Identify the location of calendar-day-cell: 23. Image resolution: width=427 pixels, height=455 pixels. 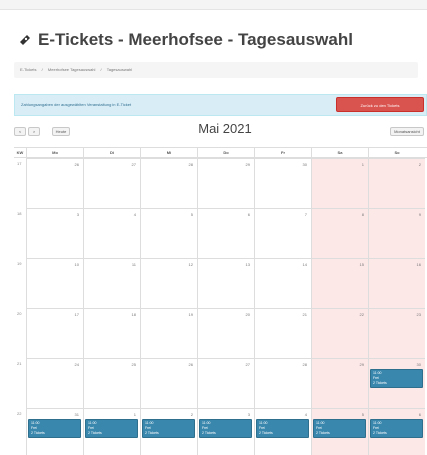
(396, 333).